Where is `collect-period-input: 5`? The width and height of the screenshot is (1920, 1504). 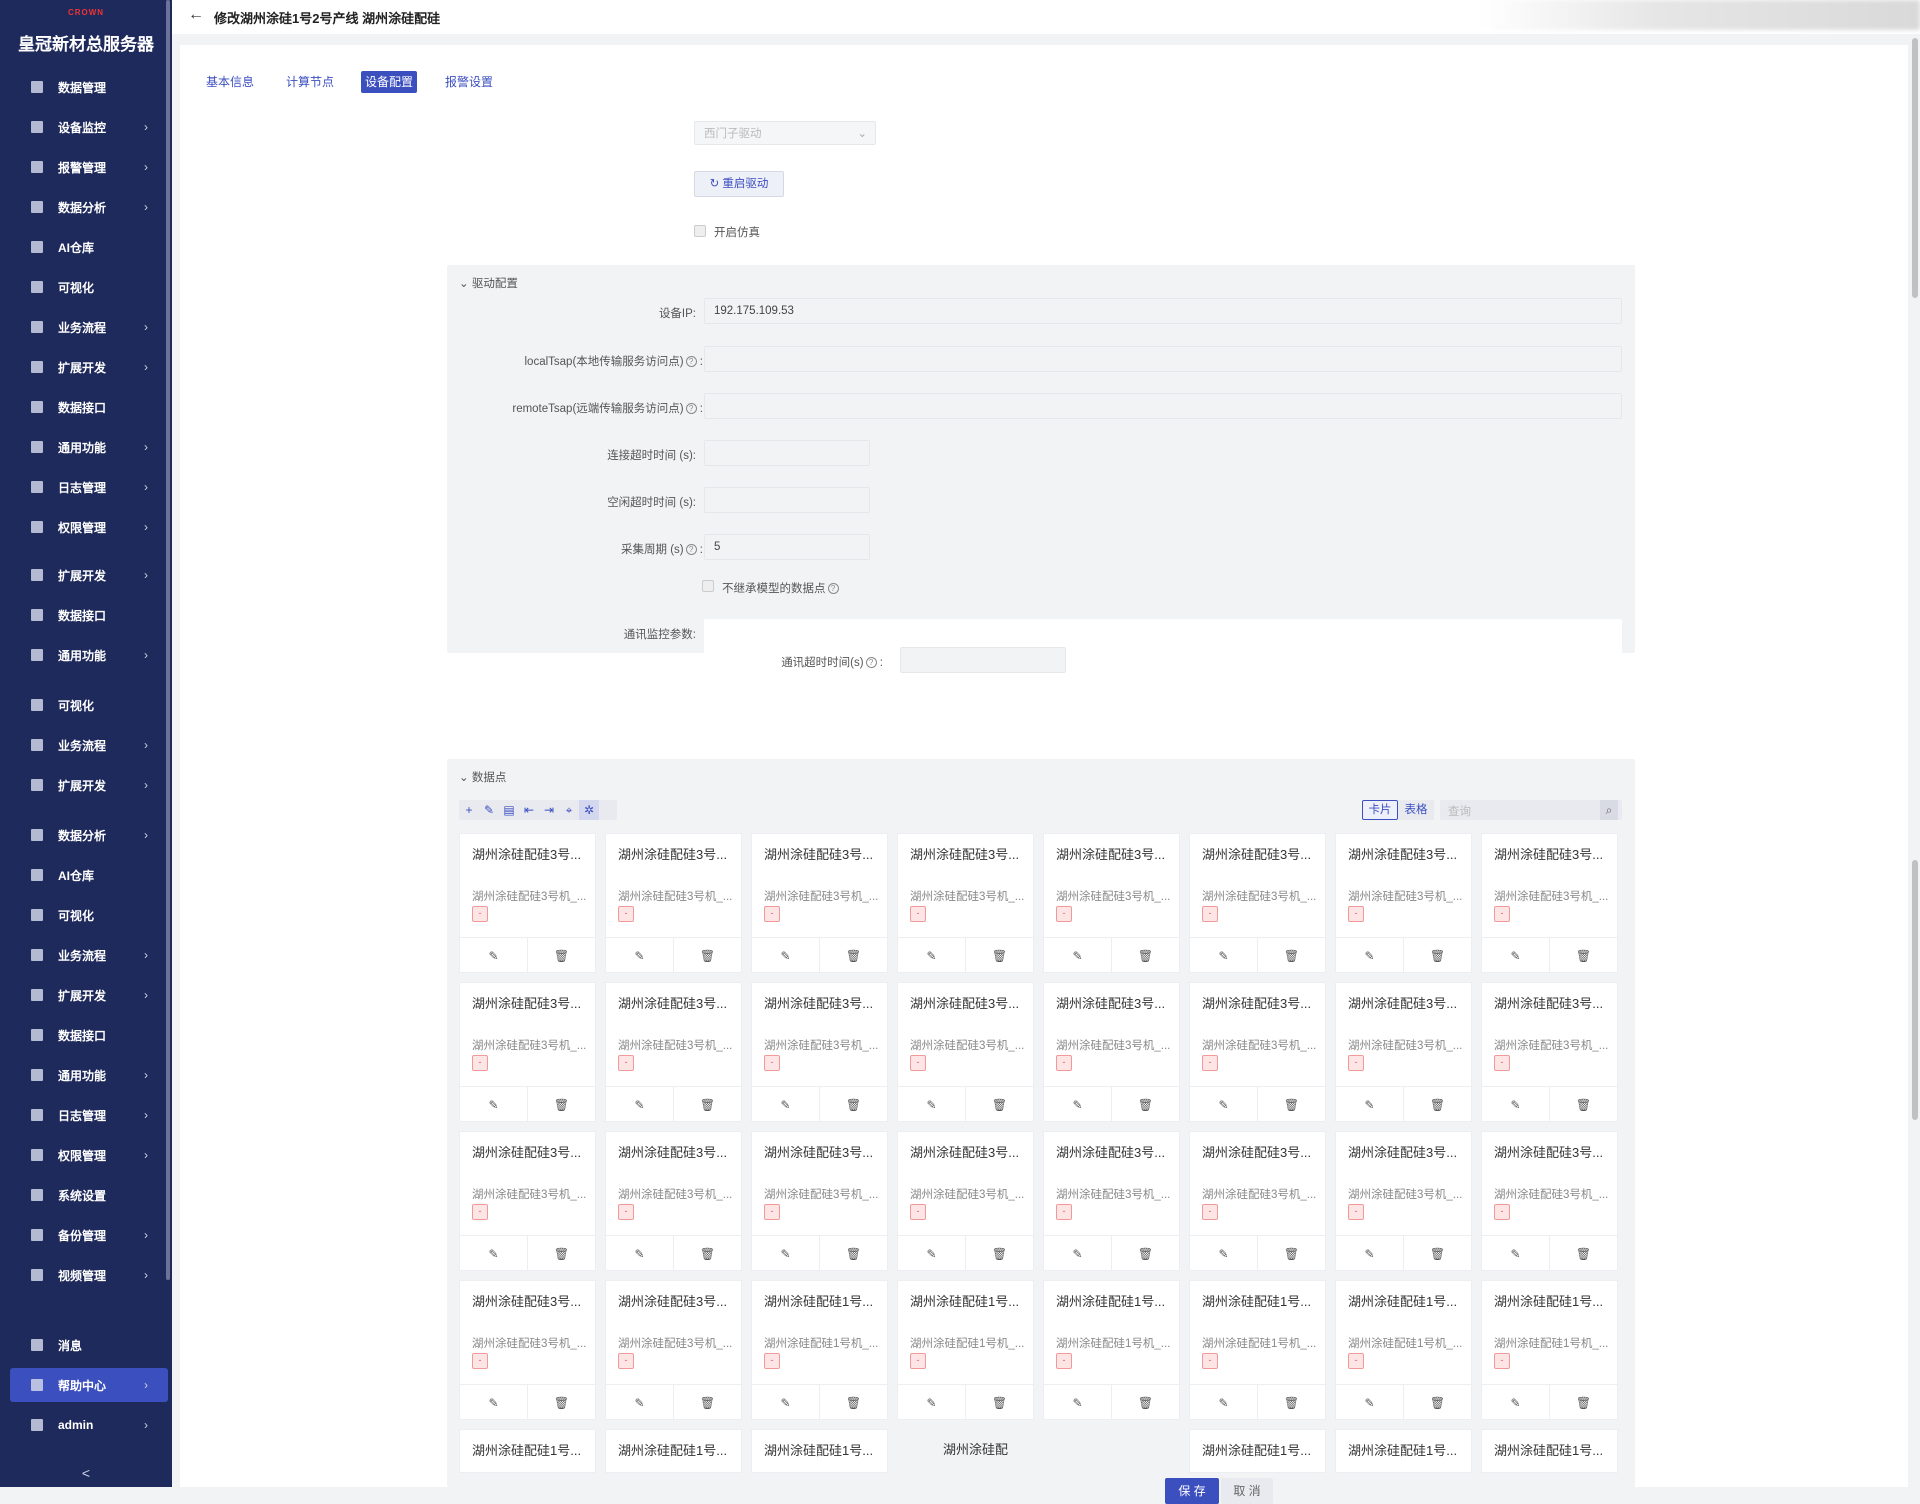
collect-period-input: 5 is located at coordinates (787, 547).